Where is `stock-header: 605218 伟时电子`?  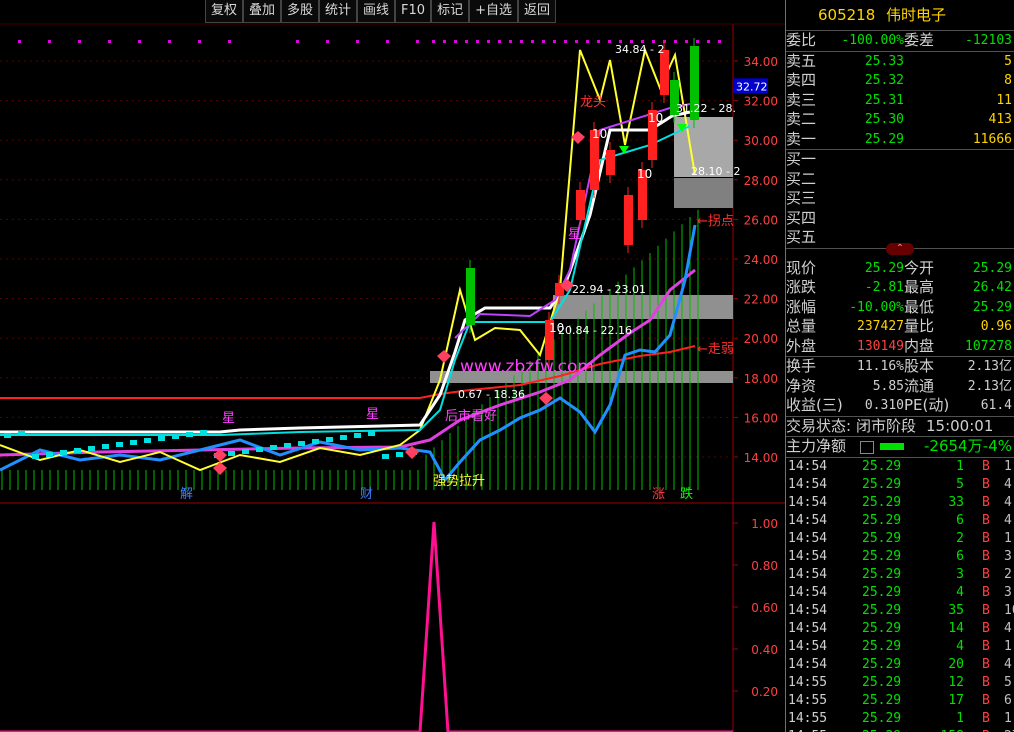 stock-header: 605218 伟时电子 is located at coordinates (900, 15).